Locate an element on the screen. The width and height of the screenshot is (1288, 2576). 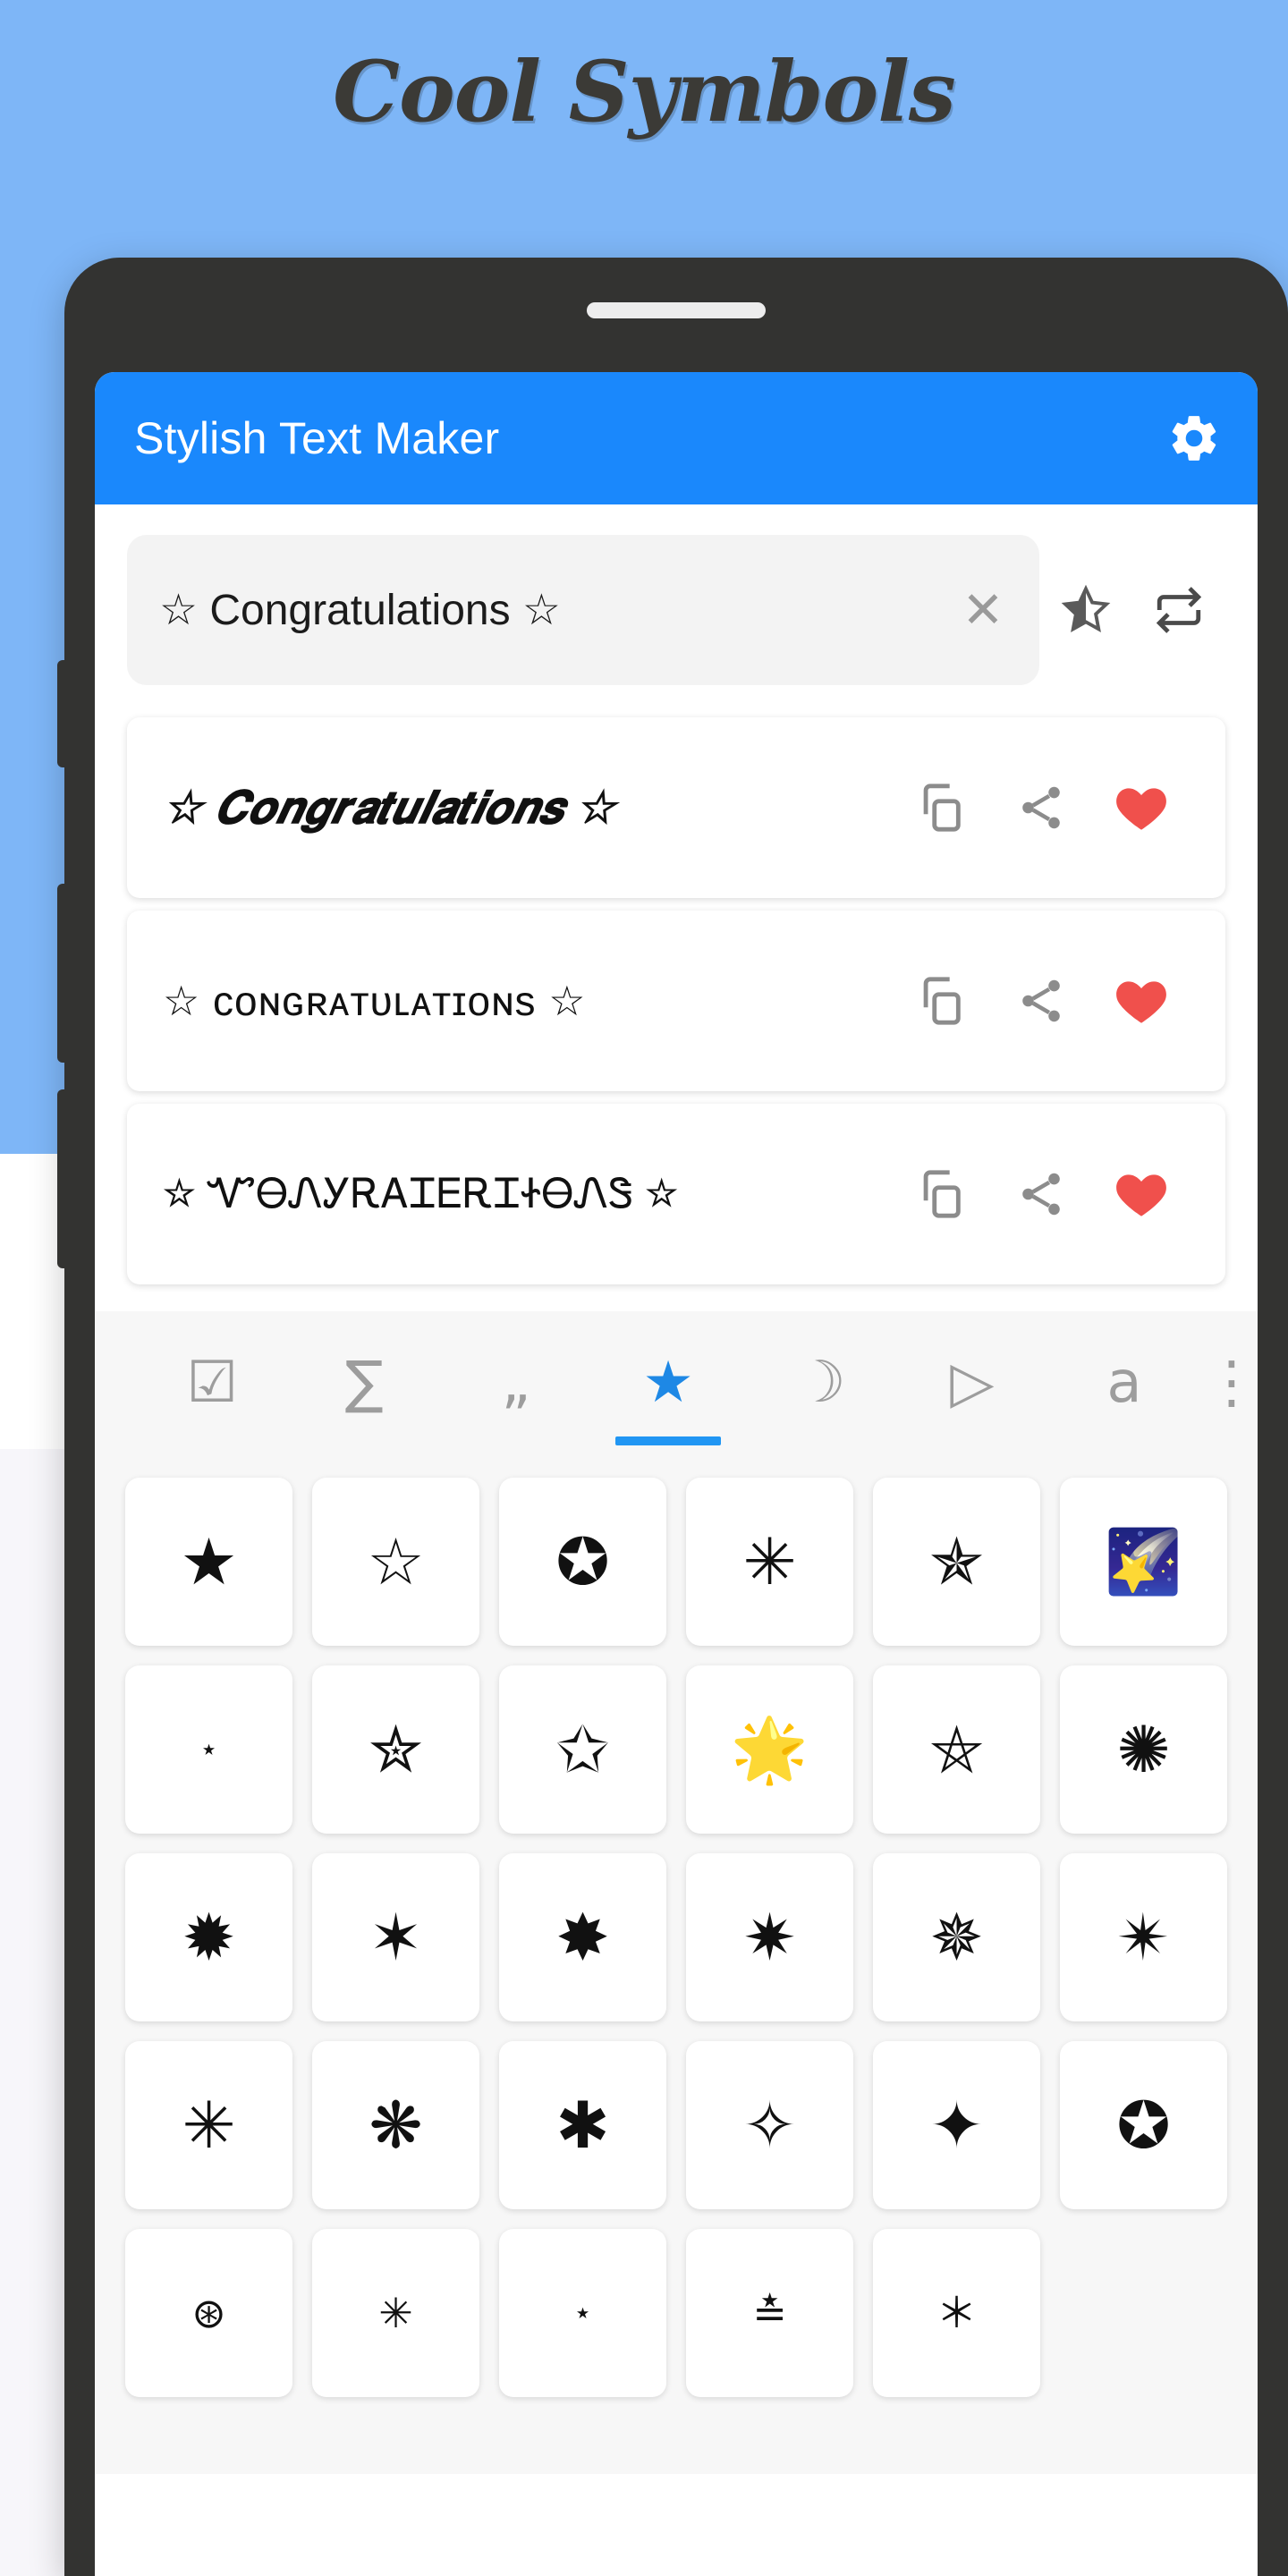
symbol-cell: ✺ is located at coordinates (1143, 1749).